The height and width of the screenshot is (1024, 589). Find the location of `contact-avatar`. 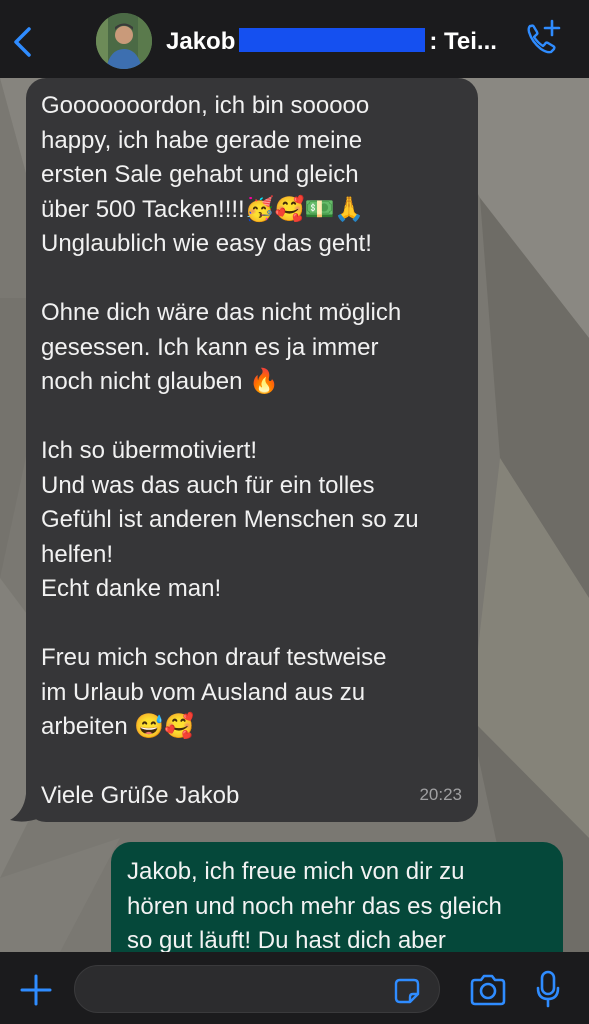

contact-avatar is located at coordinates (124, 41).